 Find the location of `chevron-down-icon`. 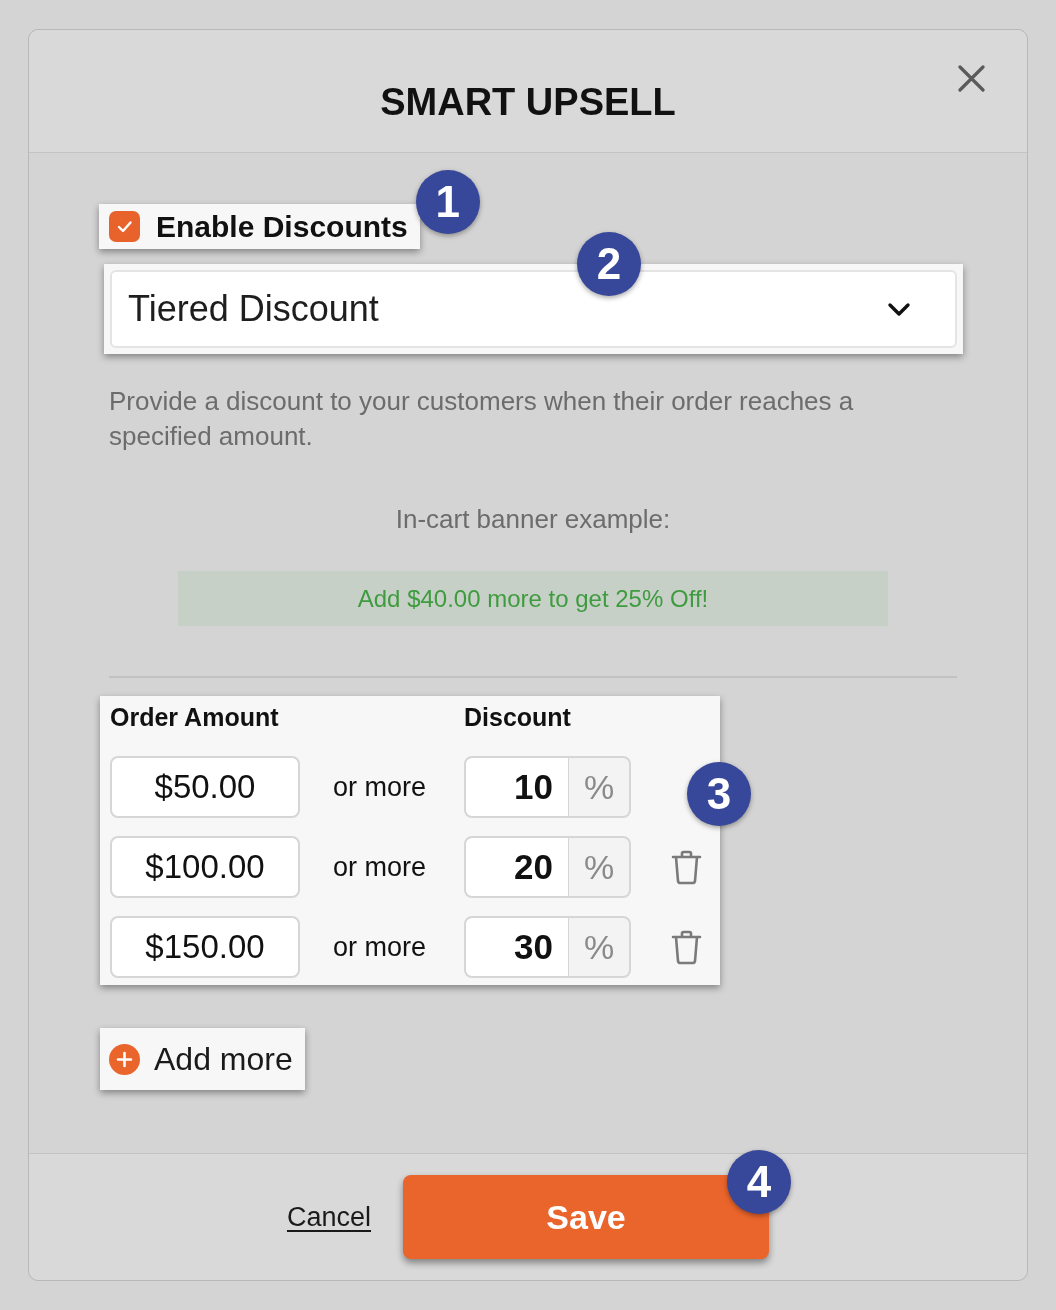

chevron-down-icon is located at coordinates (899, 309).